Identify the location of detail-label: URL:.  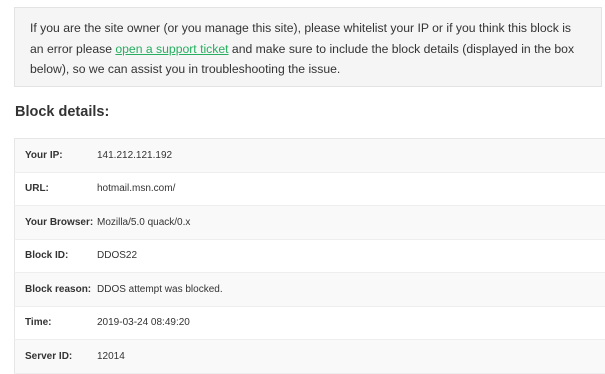
(56, 189).